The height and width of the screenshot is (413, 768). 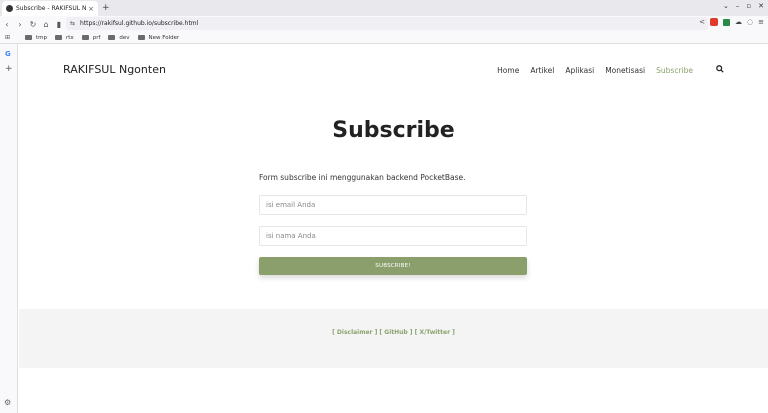 What do you see at coordinates (72, 23) in the screenshot?
I see `site-info-icon: ⇆` at bounding box center [72, 23].